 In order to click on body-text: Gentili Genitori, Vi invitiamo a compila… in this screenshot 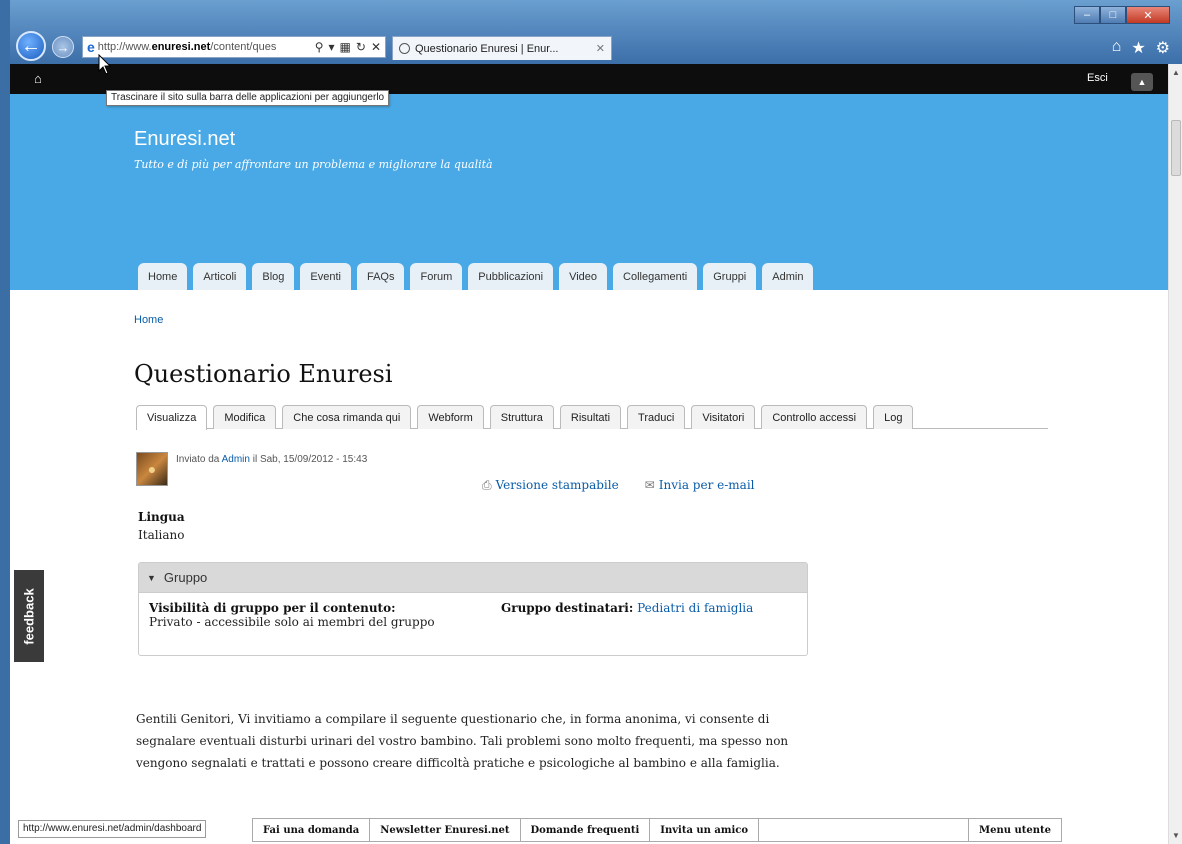, I will do `click(462, 741)`.